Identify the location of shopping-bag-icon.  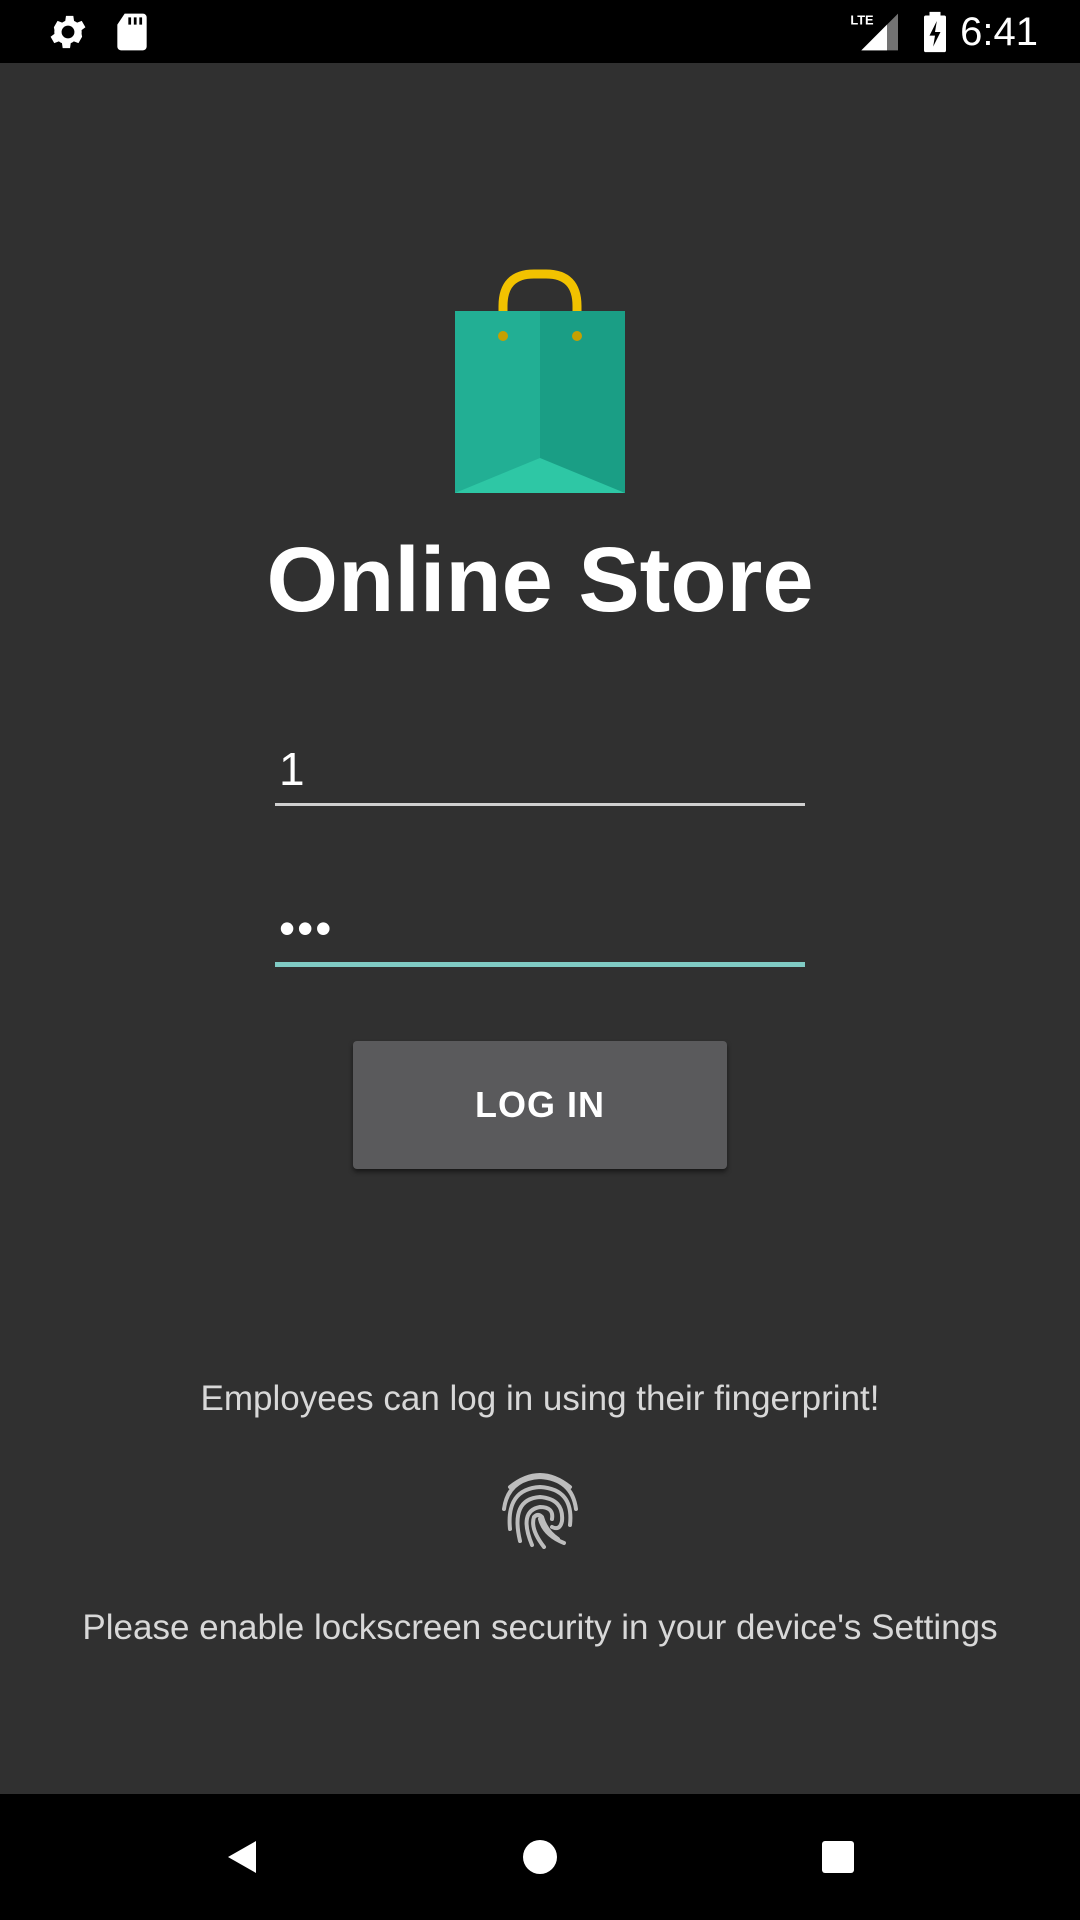
(540, 381).